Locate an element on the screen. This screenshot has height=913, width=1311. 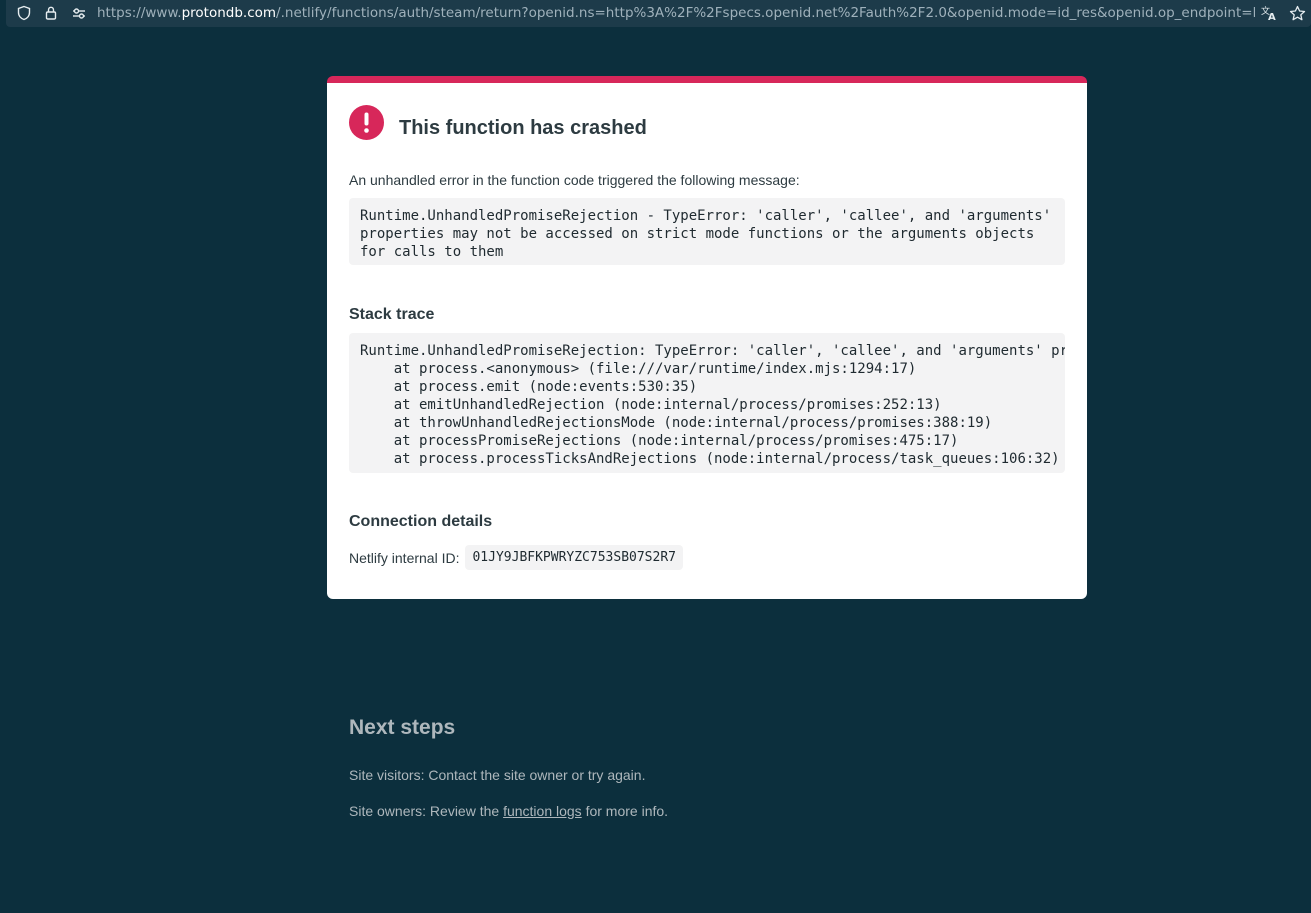
site-owners-prefix: Site owners: Review the is located at coordinates (426, 811).